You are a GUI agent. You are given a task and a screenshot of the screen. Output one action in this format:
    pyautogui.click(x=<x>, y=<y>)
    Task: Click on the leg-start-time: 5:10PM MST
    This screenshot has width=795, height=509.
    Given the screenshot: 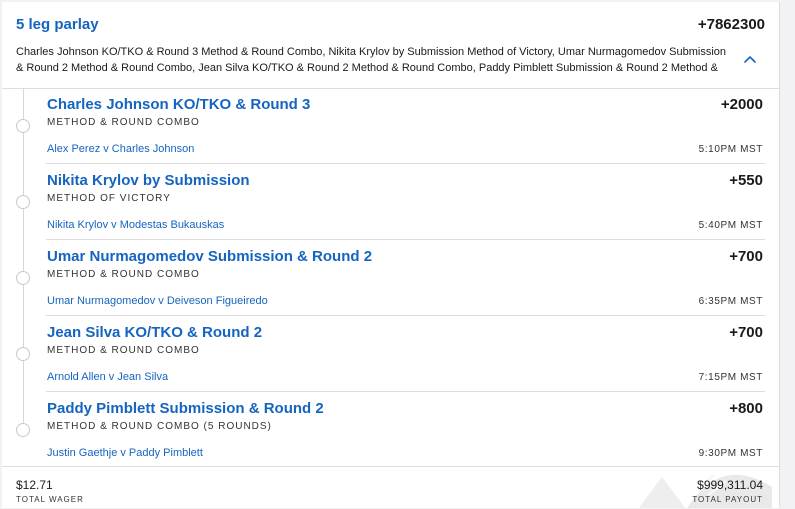 What is the action you would take?
    pyautogui.click(x=730, y=149)
    